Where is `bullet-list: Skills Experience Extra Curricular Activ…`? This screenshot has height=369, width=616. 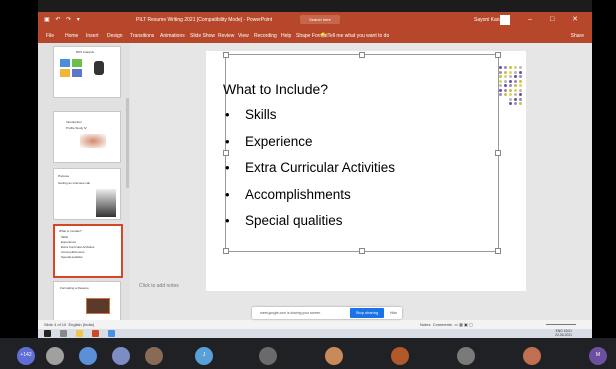 bullet-list: Skills Experience Extra Curricular Activ… is located at coordinates (310, 173).